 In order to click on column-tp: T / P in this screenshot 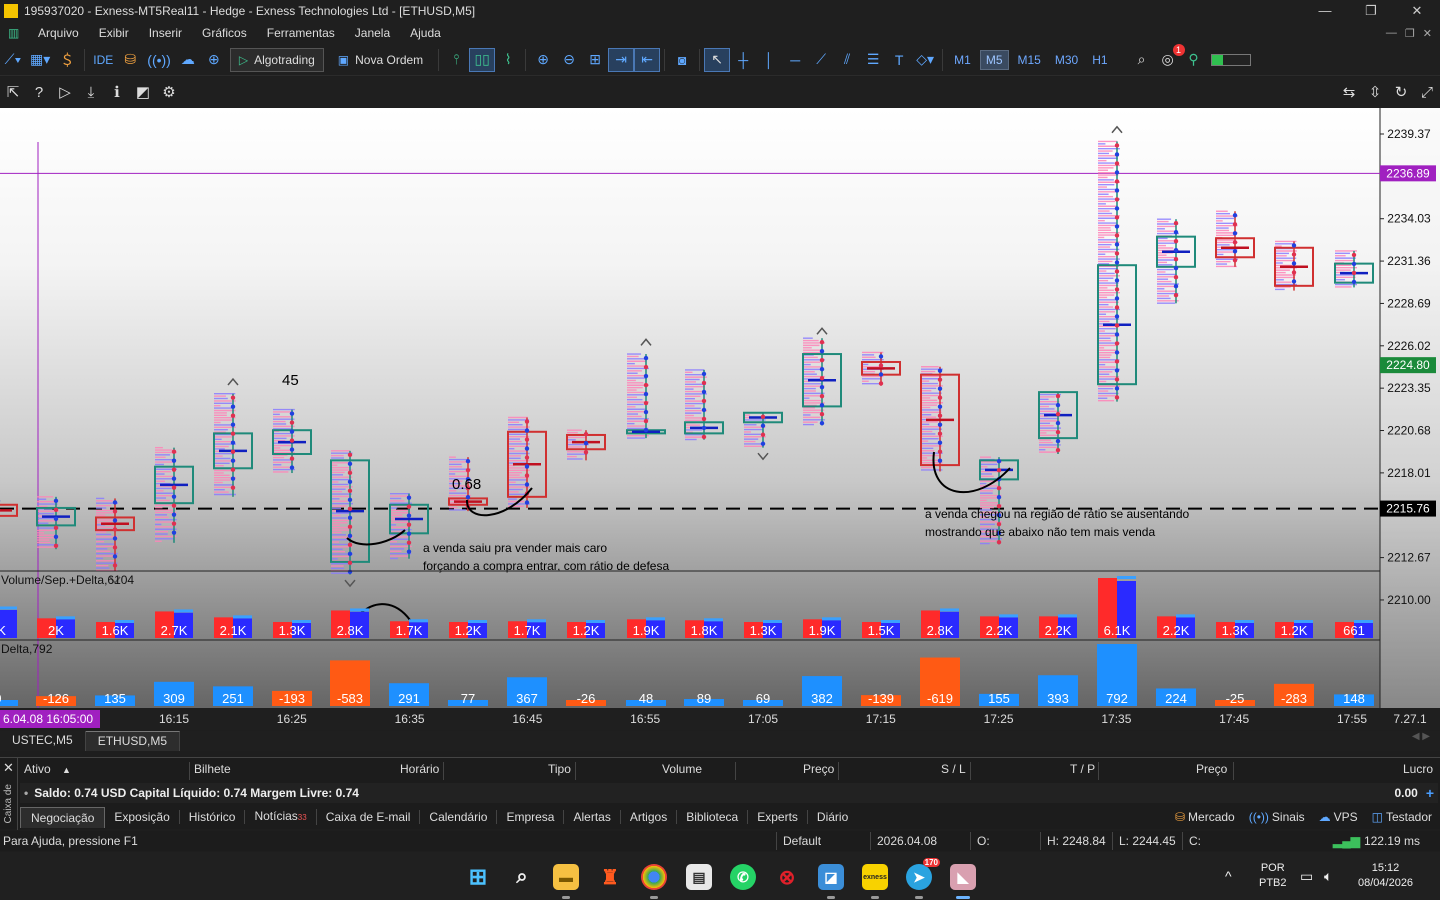, I will do `click(1084, 771)`.